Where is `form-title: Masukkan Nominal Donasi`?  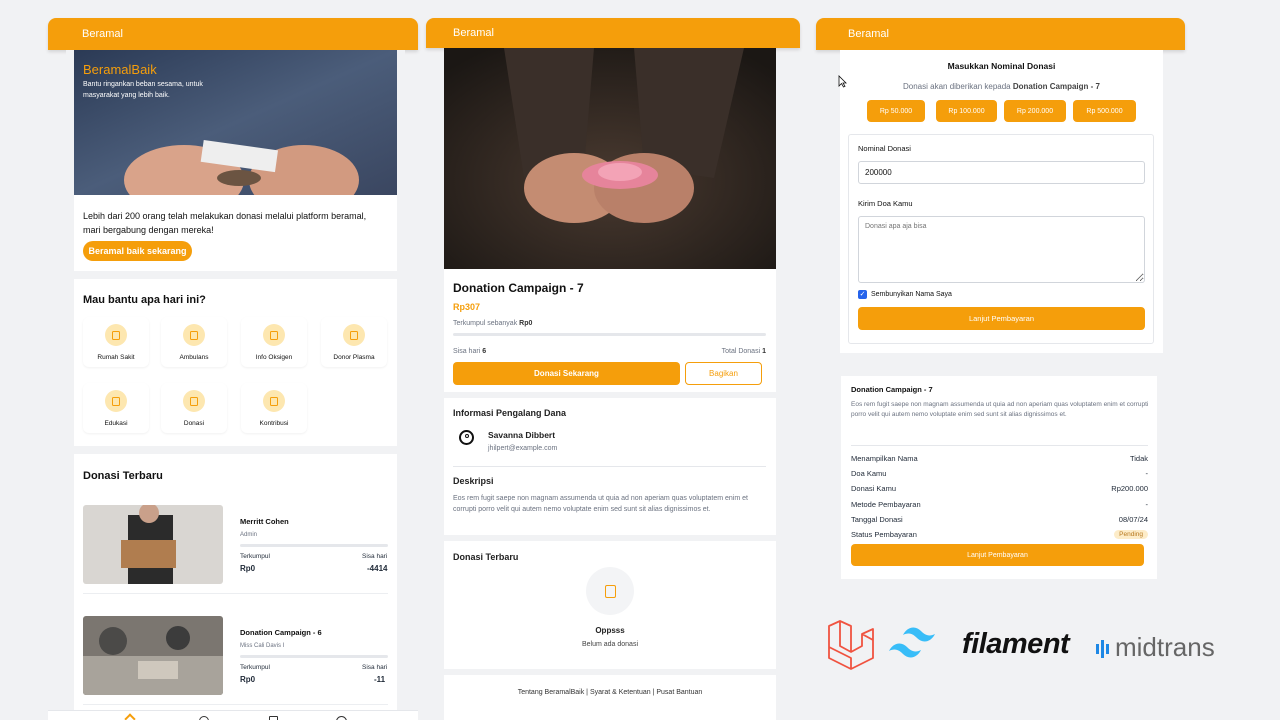
form-title: Masukkan Nominal Donasi is located at coordinates (1001, 66).